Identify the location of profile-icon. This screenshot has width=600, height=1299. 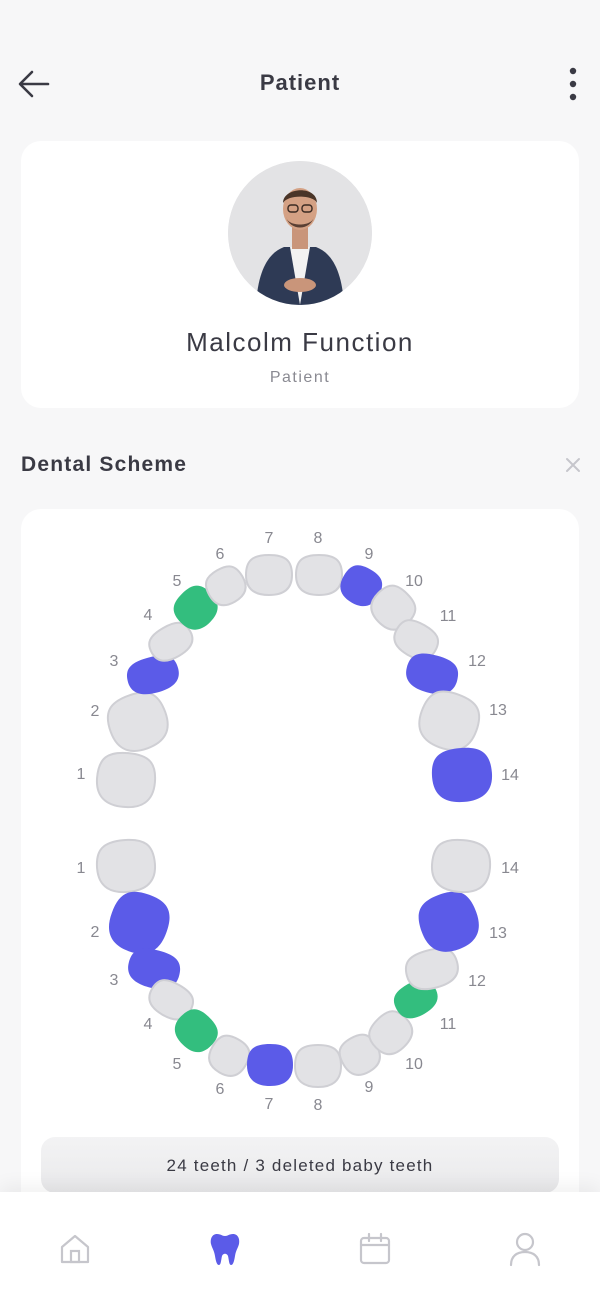
(525, 1249).